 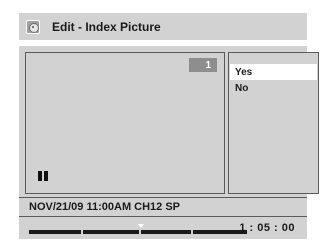 What do you see at coordinates (267, 228) in the screenshot?
I see `elapsed-time: 1 : 05 : 00` at bounding box center [267, 228].